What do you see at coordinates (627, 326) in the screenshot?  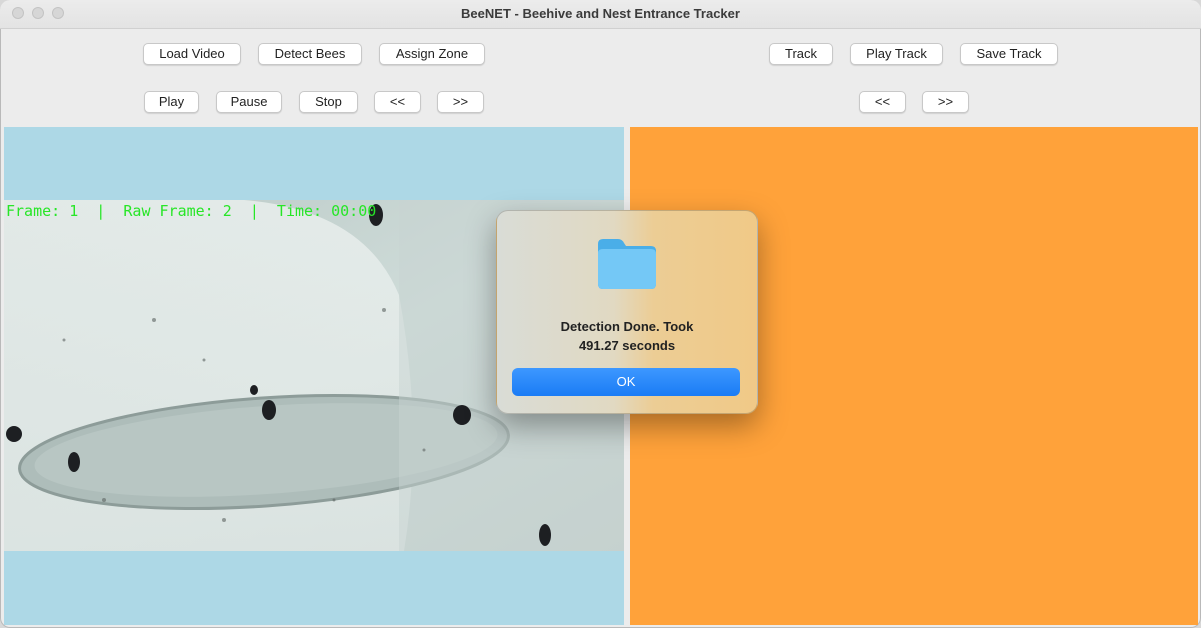 I see `dialog-message-line1: Detection Done. Took` at bounding box center [627, 326].